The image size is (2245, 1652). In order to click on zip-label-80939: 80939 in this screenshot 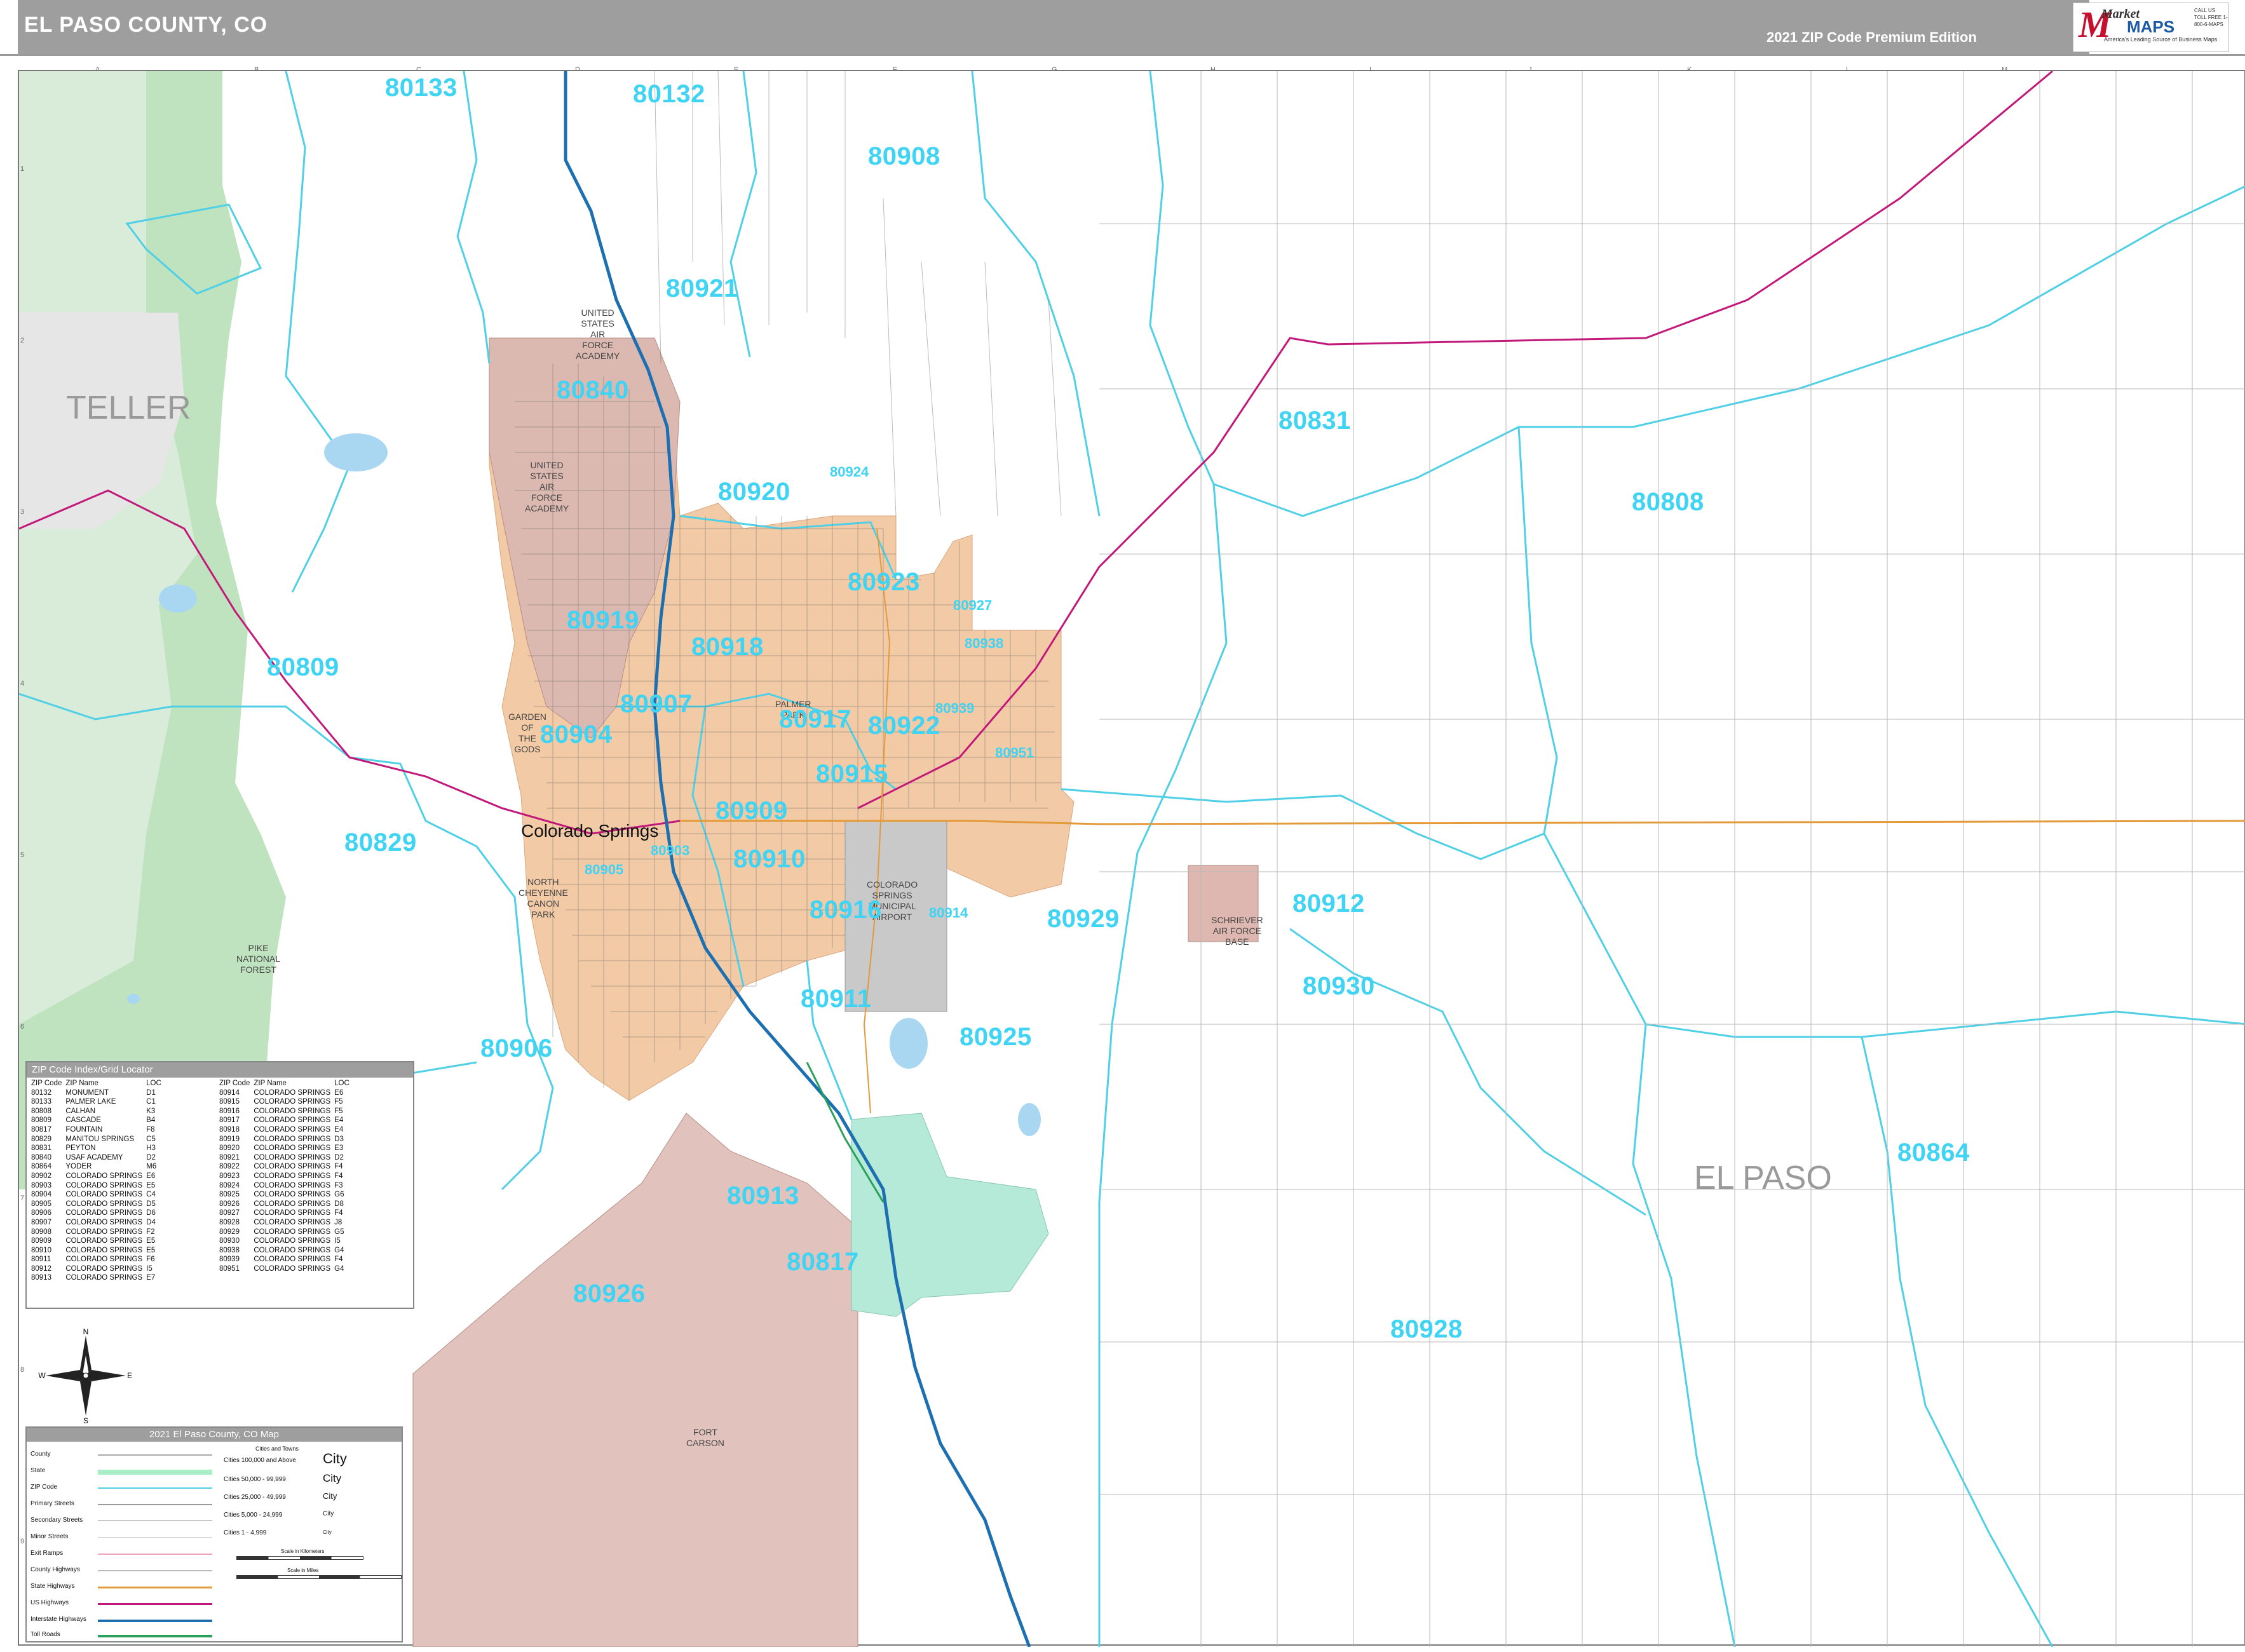, I will do `click(954, 708)`.